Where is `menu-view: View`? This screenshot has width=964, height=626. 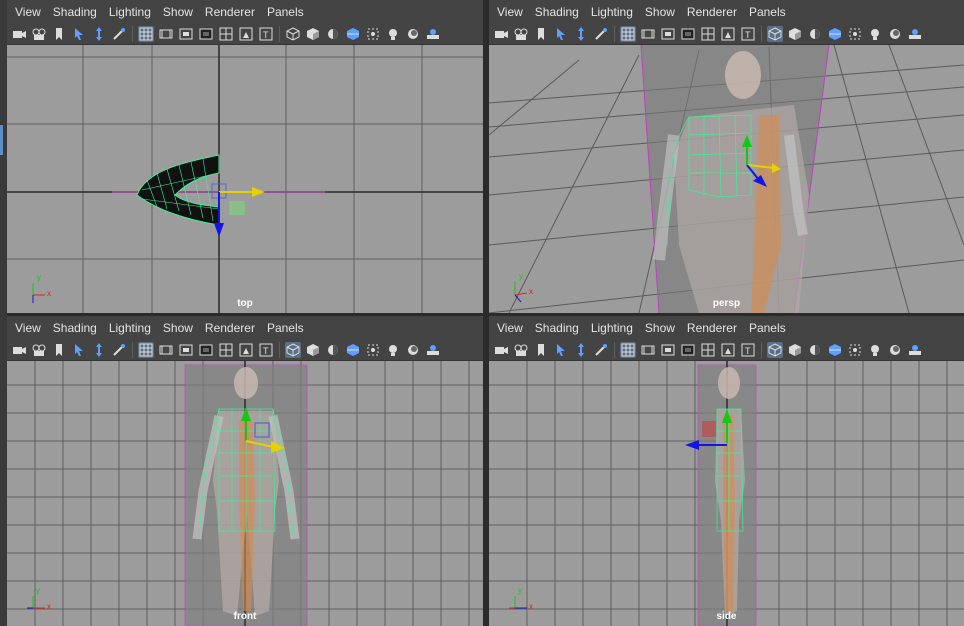 menu-view: View is located at coordinates (28, 12).